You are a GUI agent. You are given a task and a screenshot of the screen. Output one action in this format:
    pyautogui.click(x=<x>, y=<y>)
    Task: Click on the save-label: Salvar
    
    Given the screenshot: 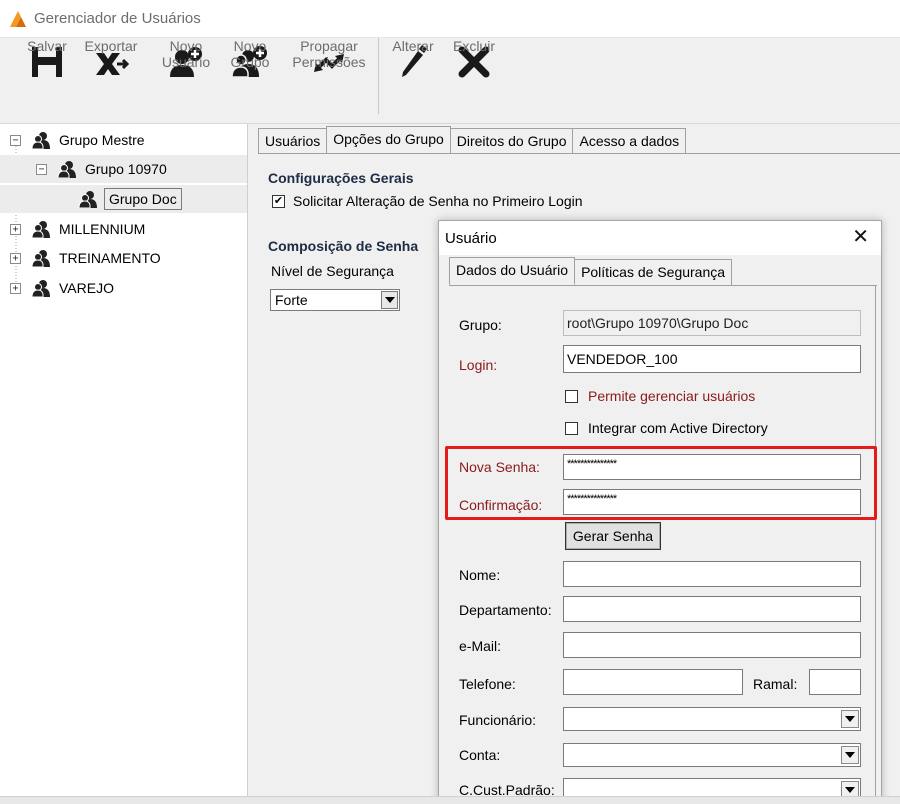 What is the action you would take?
    pyautogui.click(x=47, y=46)
    